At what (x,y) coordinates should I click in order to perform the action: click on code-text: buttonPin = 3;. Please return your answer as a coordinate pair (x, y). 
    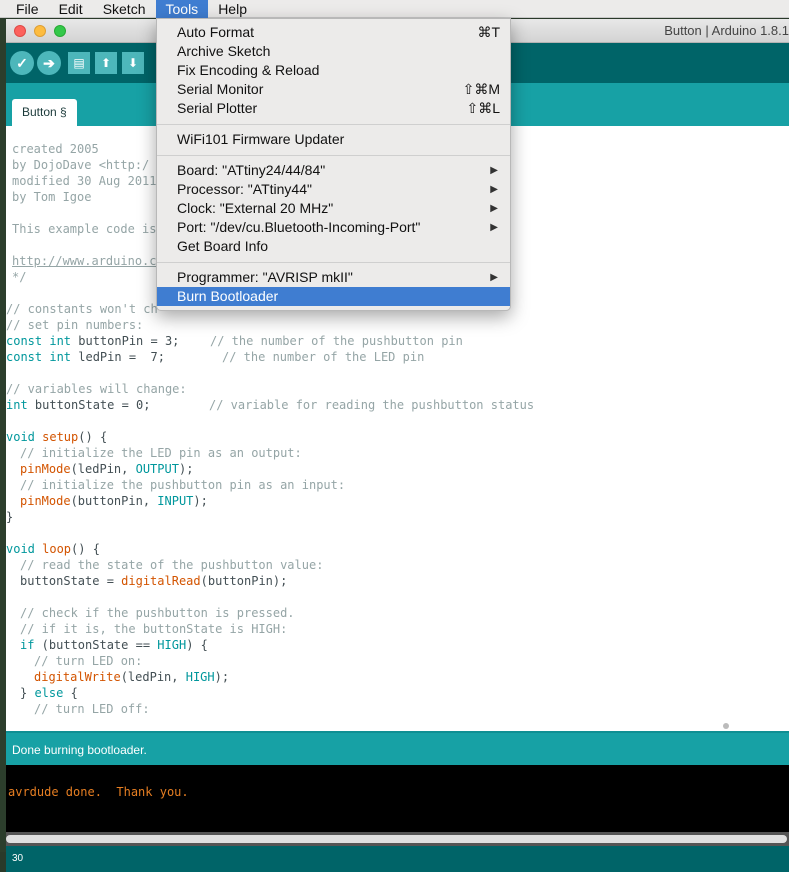
    Looking at the image, I should click on (125, 341).